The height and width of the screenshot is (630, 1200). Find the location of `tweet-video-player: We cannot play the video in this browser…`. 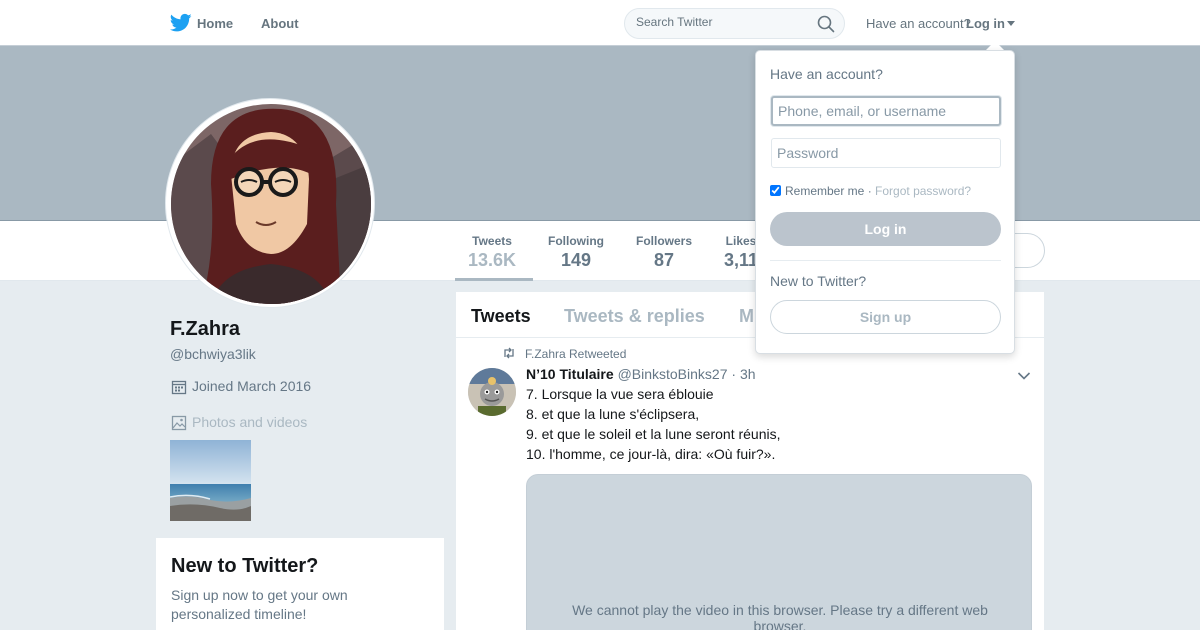

tweet-video-player: We cannot play the video in this browser… is located at coordinates (779, 552).